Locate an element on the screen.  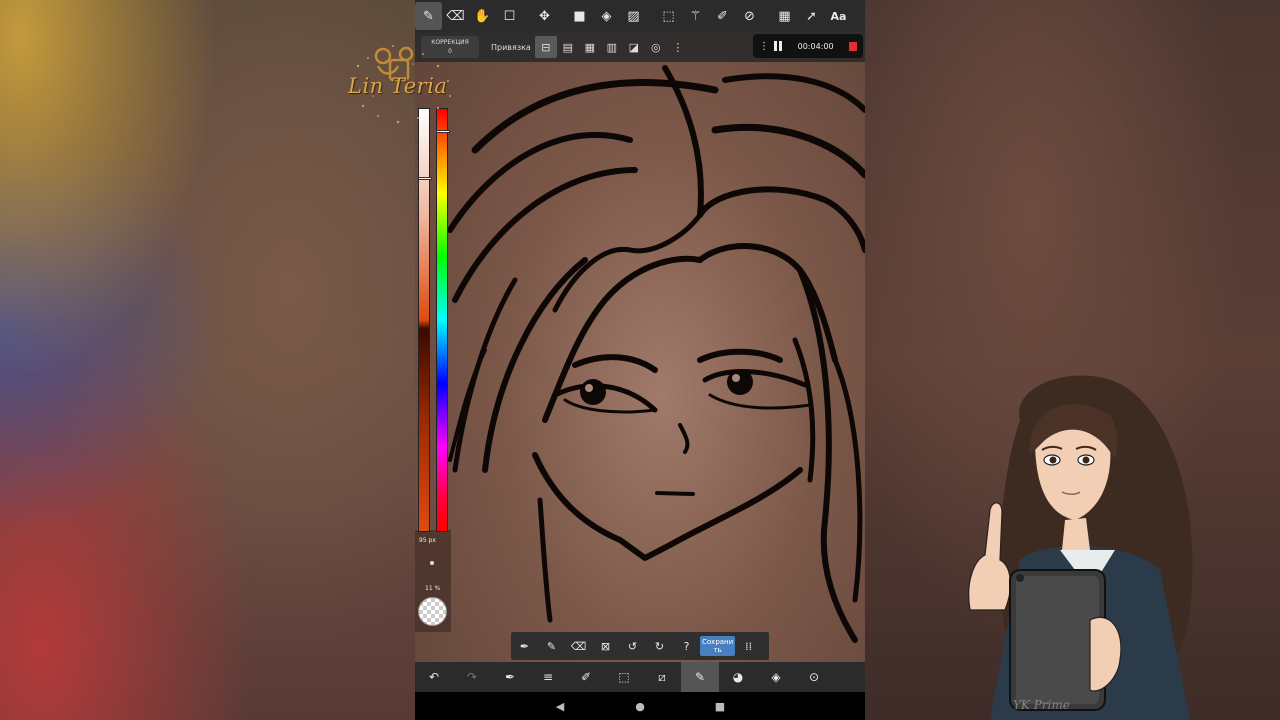
android-nav-bar: ◀ ● ■ is located at coordinates (640, 706).